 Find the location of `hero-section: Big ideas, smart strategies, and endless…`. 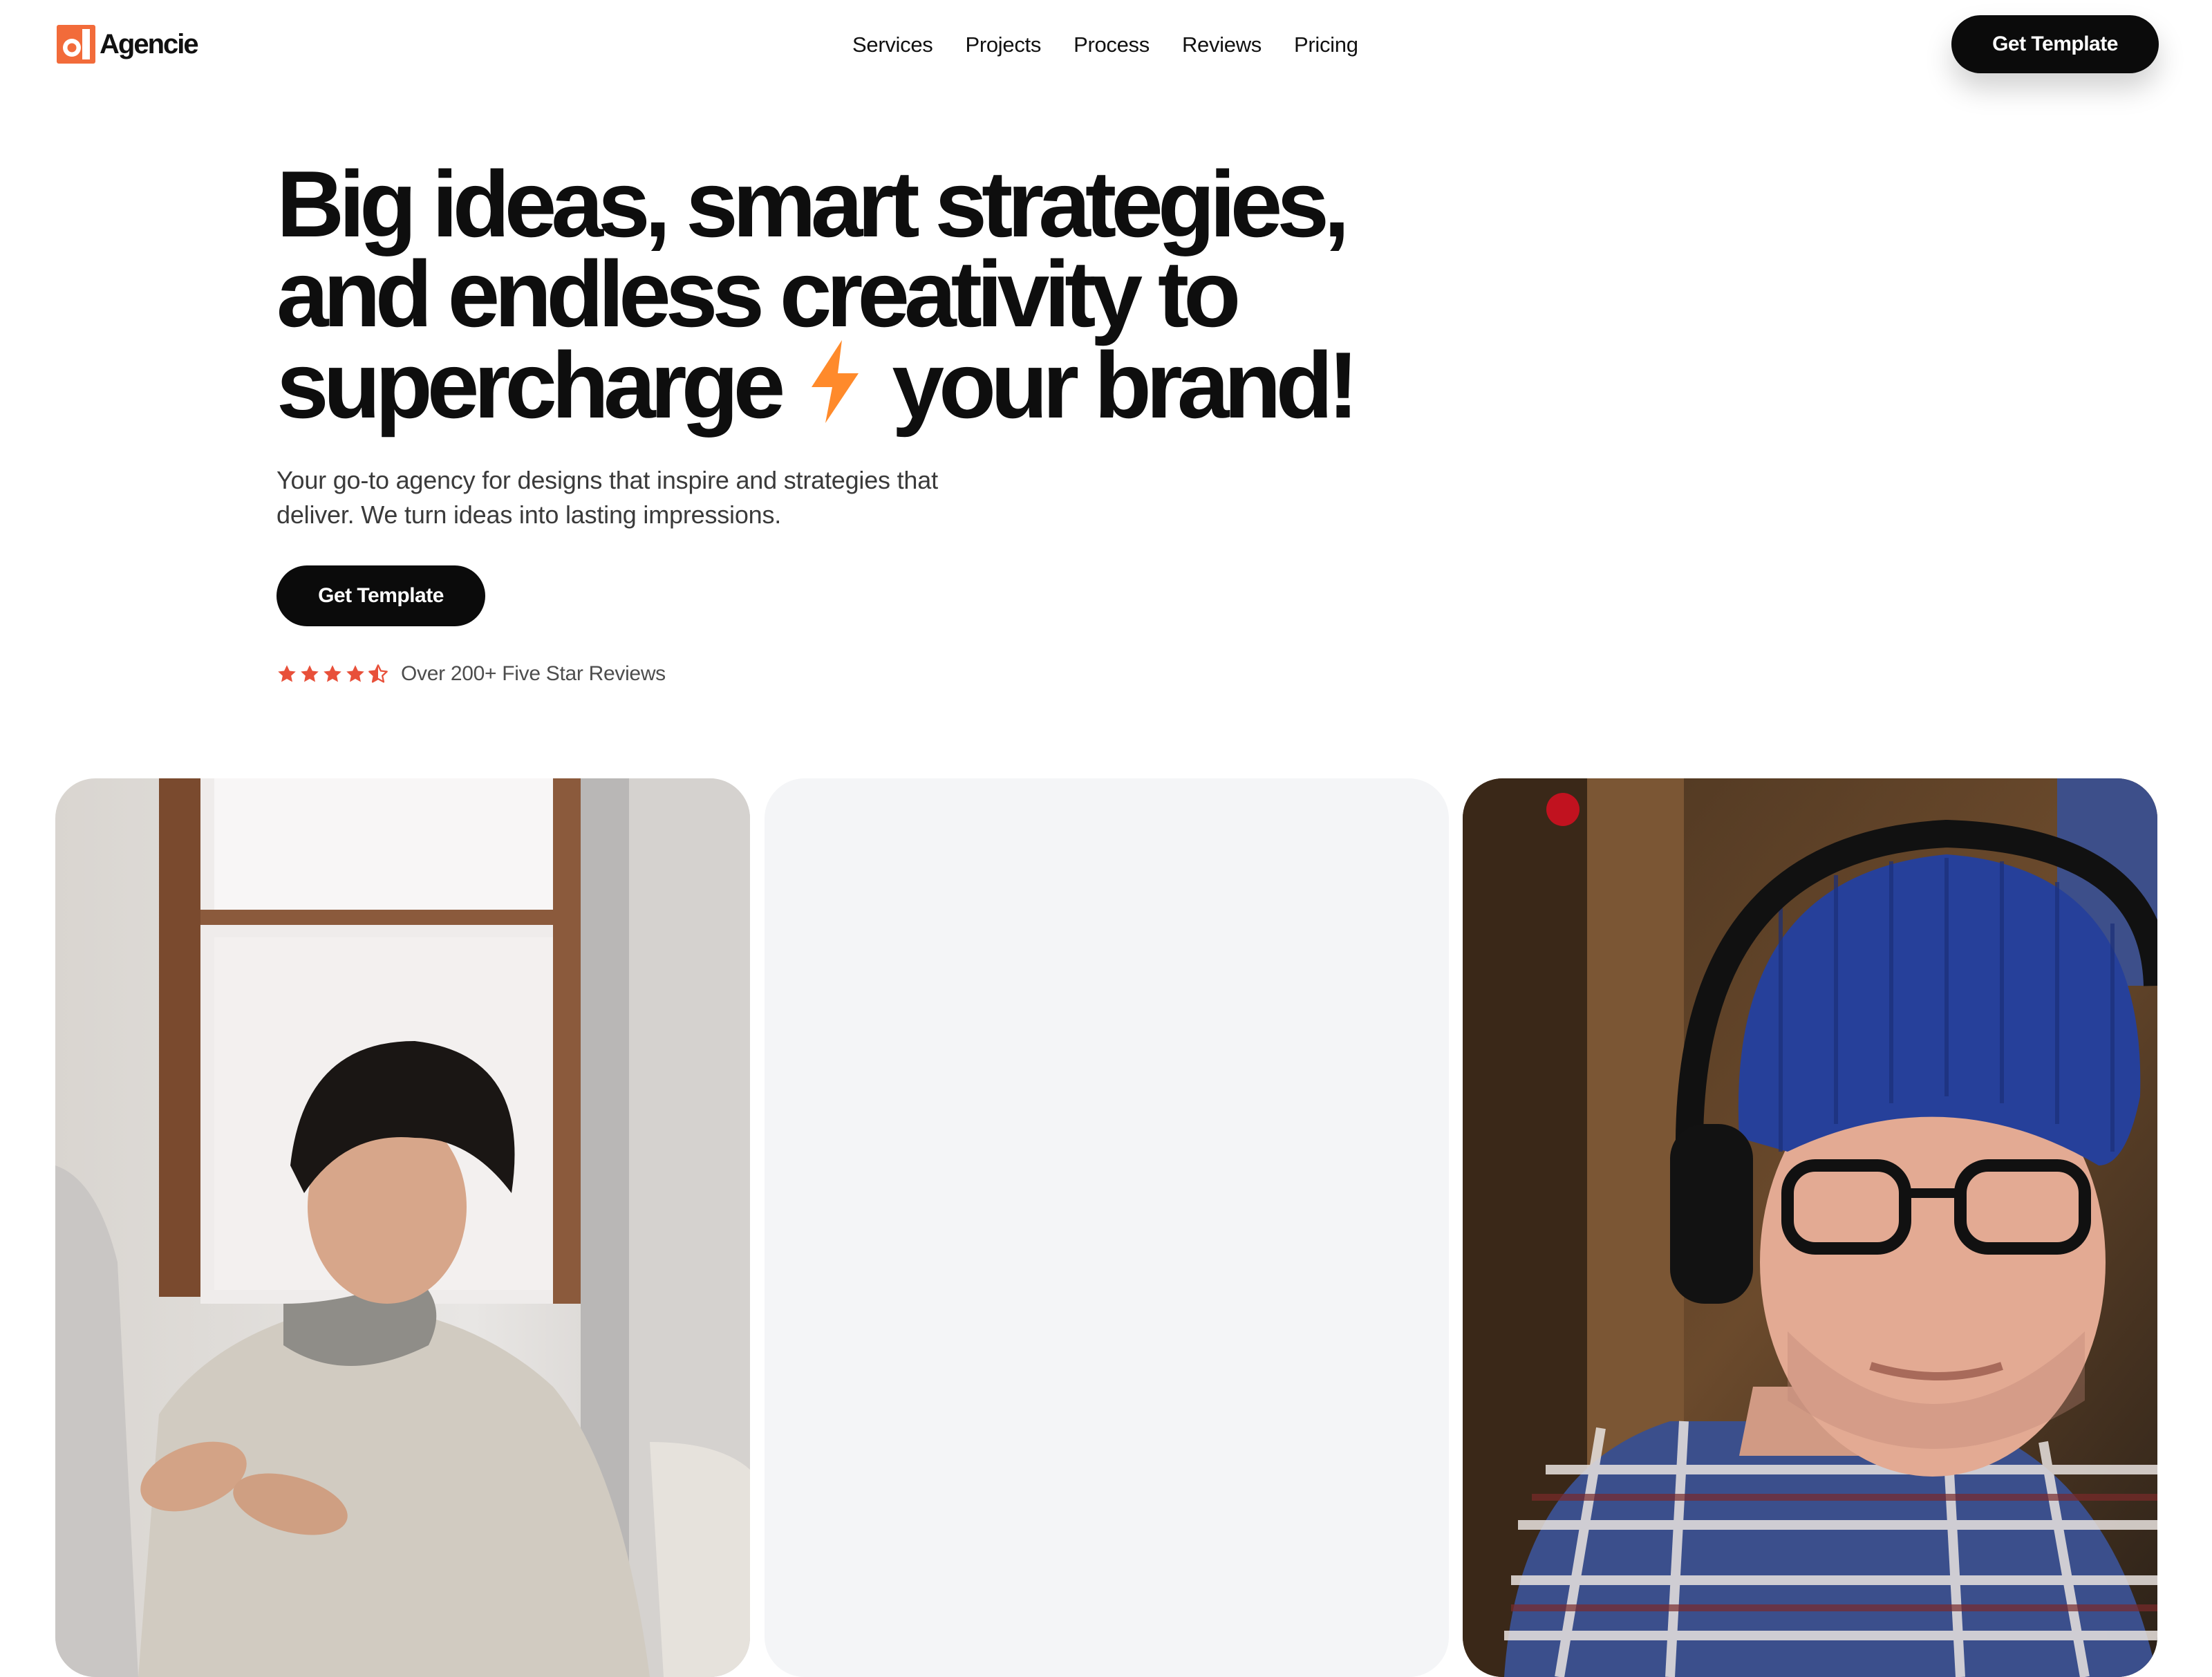

hero-section: Big ideas, smart strategies, and endless… is located at coordinates (864, 291).